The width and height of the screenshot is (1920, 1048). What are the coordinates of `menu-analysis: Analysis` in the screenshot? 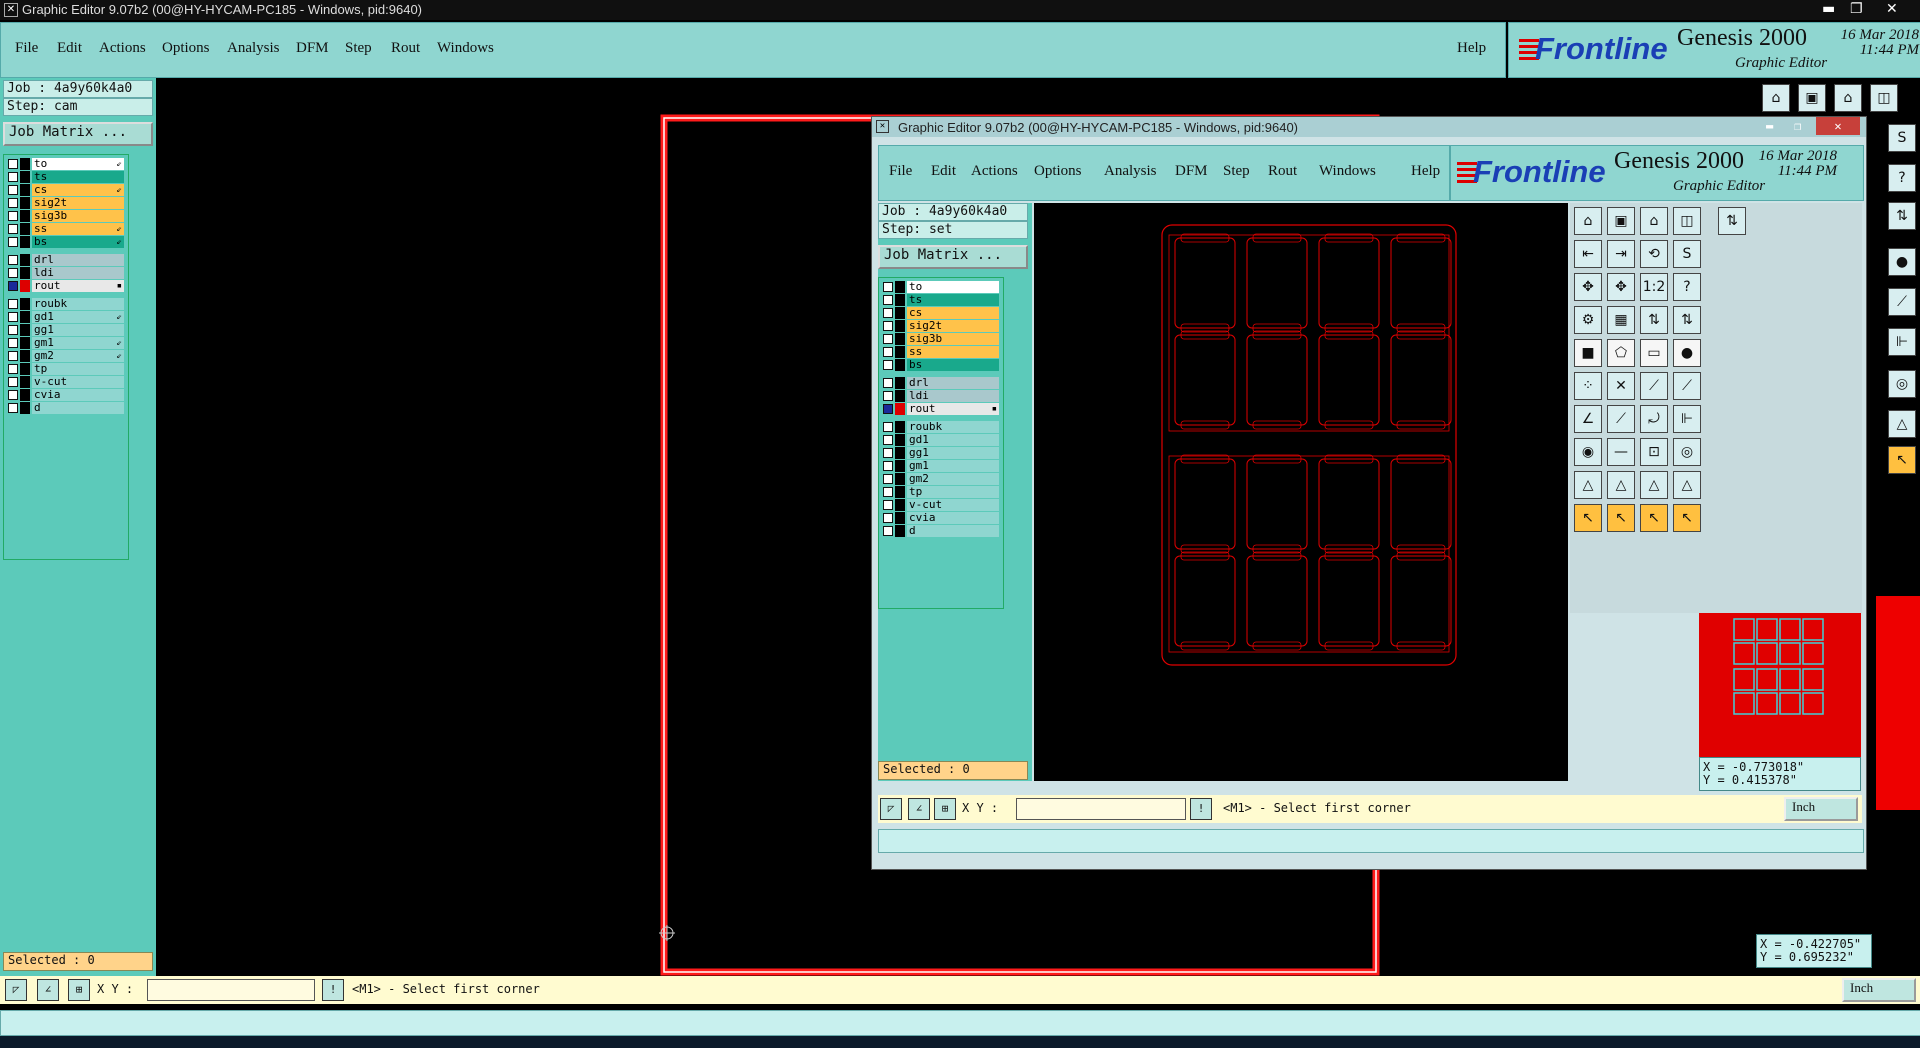 It's located at (253, 48).